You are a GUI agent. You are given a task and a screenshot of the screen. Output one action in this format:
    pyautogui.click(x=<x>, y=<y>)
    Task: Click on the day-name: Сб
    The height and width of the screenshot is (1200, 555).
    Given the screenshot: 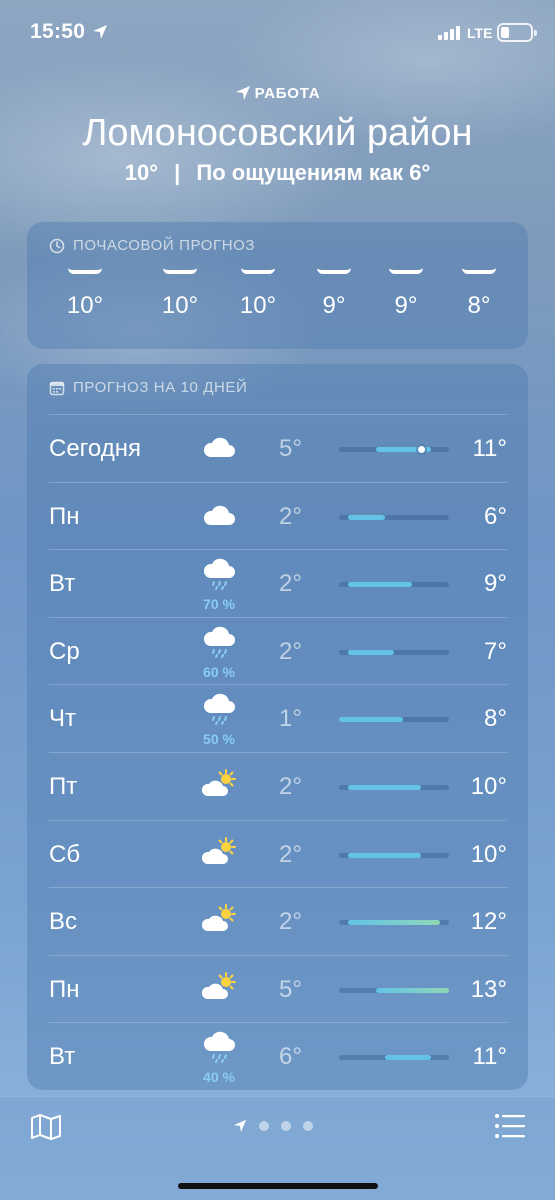 What is the action you would take?
    pyautogui.click(x=65, y=854)
    